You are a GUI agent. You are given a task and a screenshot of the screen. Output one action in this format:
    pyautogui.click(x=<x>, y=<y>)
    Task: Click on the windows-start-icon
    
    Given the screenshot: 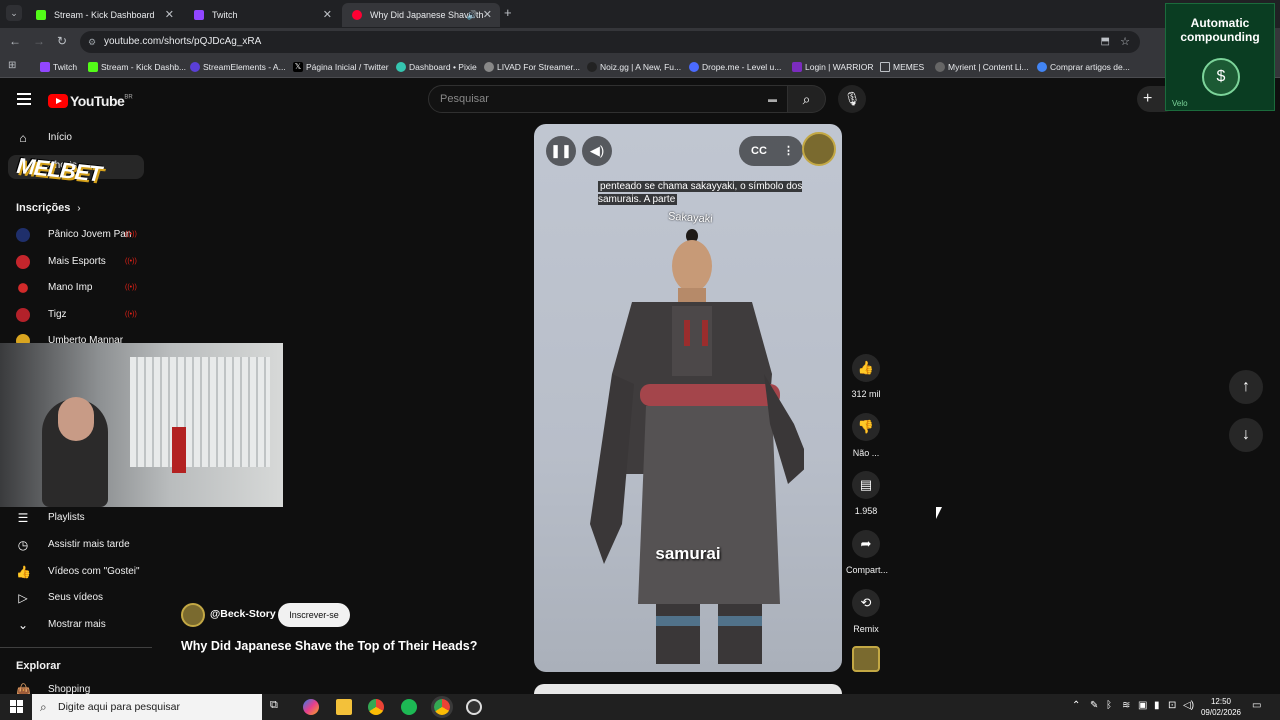 What is the action you would take?
    pyautogui.click(x=16, y=706)
    